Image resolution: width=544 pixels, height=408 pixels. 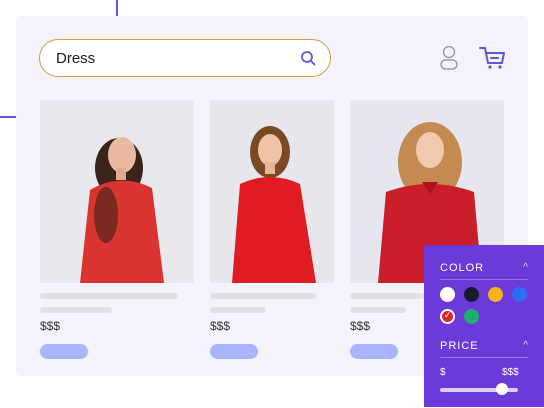 I want to click on check-icon: ✓, so click(x=447, y=315).